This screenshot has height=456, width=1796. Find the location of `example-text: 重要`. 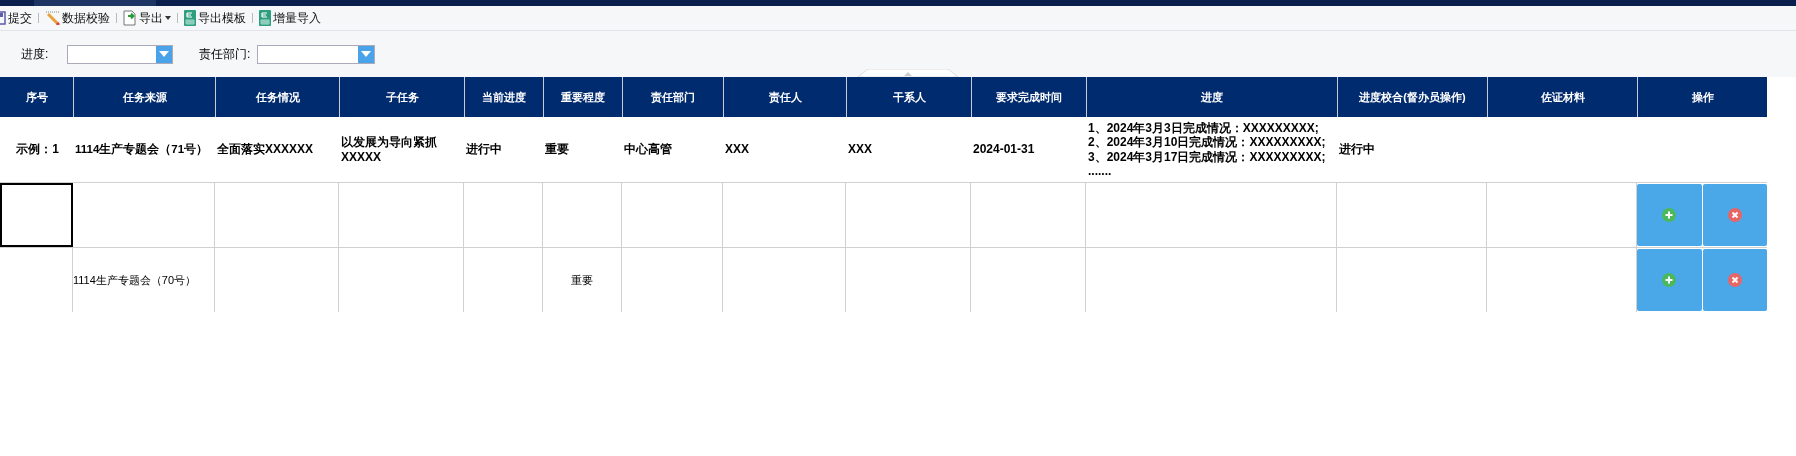

example-text: 重要 is located at coordinates (557, 149).